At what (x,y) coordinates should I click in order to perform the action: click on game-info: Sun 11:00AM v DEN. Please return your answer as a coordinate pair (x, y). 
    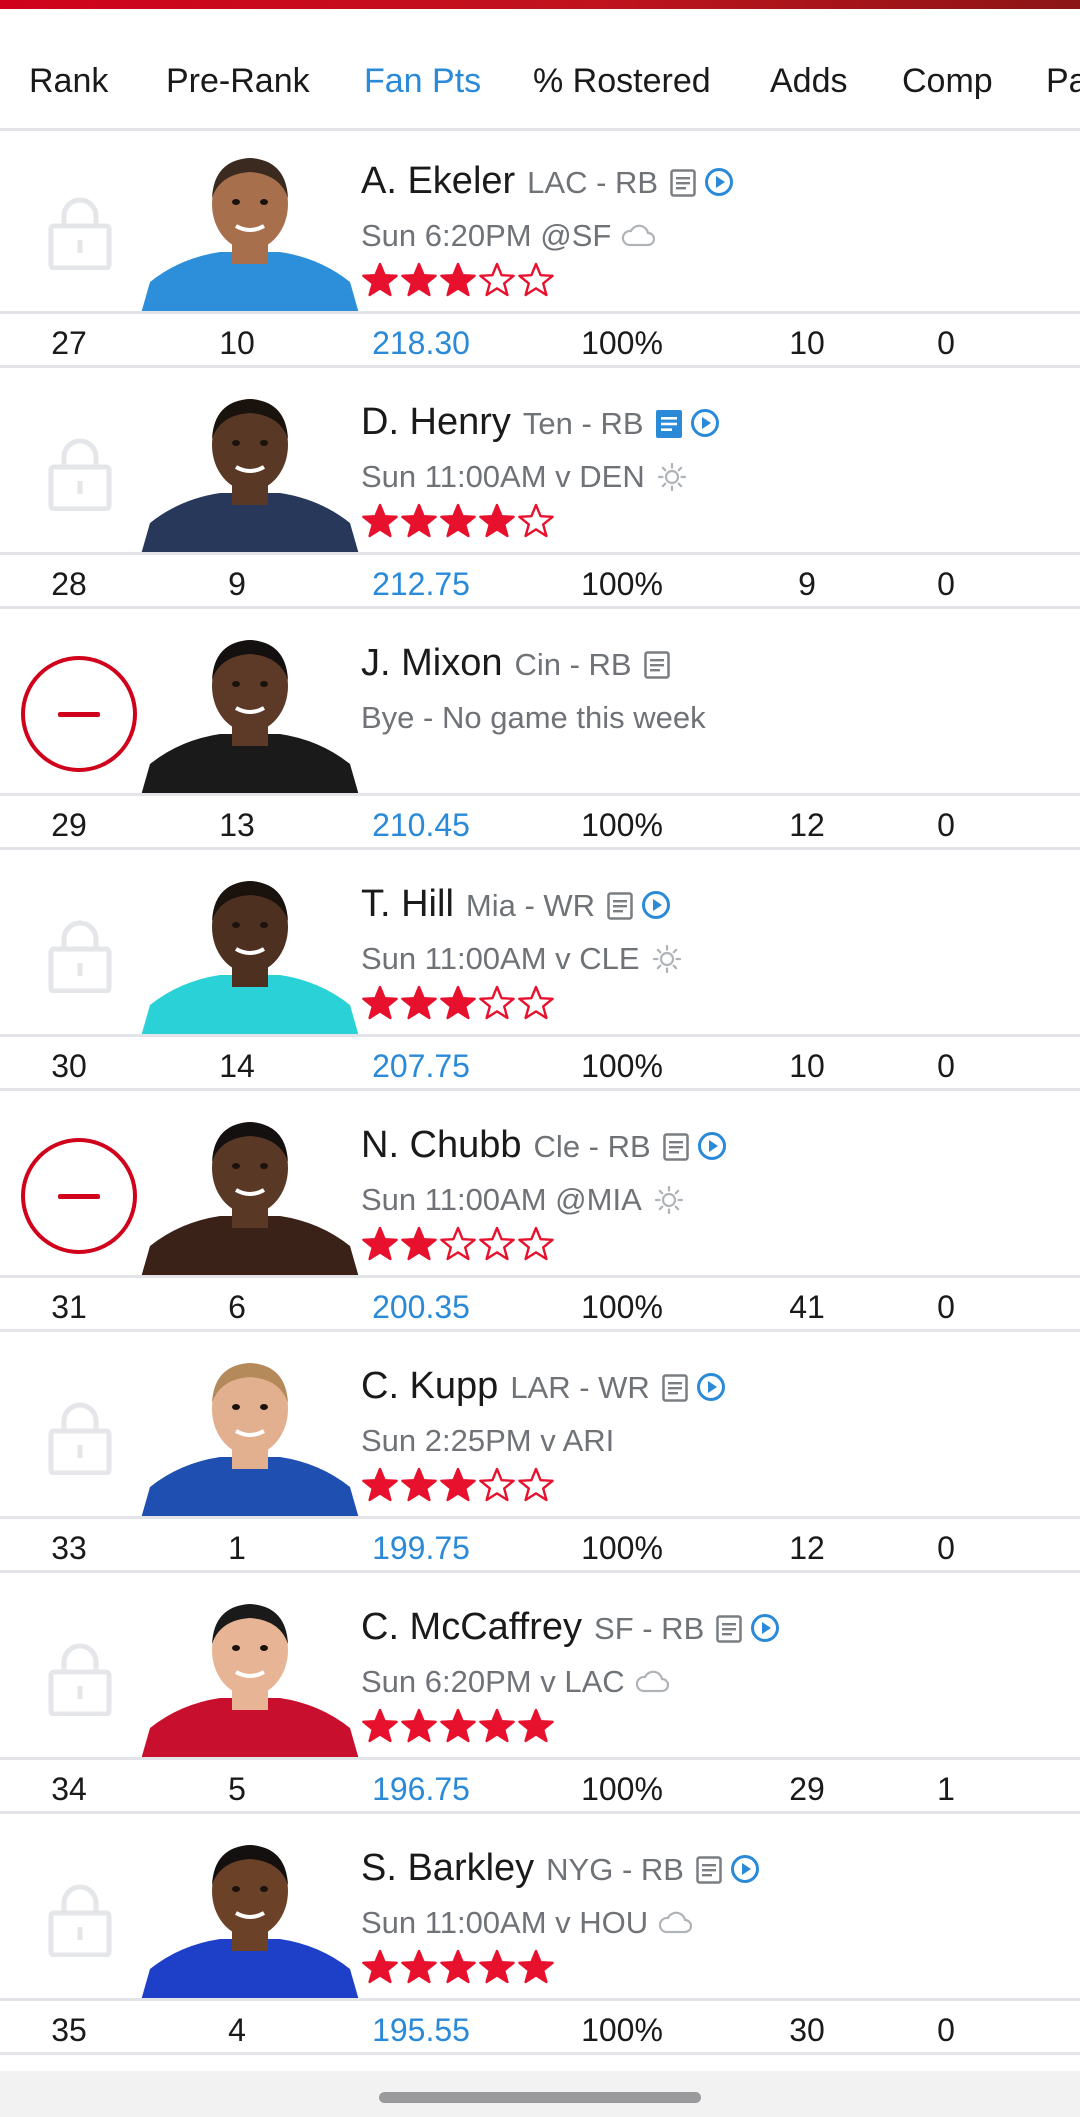
    Looking at the image, I should click on (525, 477).